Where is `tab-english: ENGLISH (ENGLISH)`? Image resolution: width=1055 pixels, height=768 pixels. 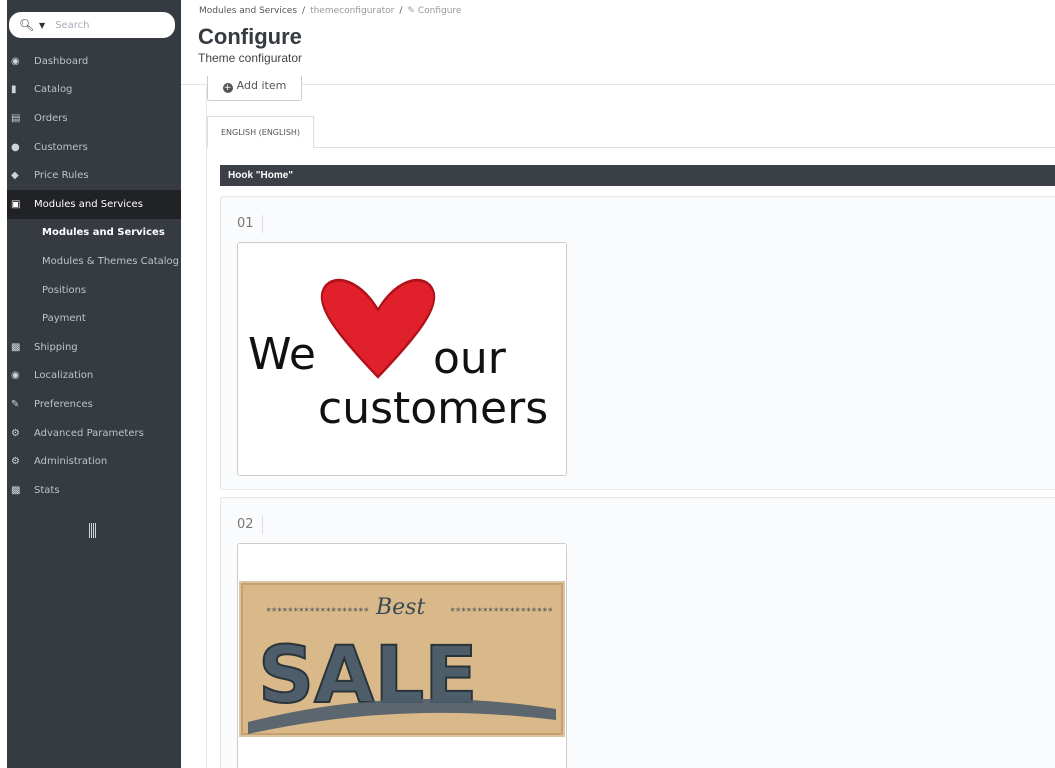
tab-english: ENGLISH (ENGLISH) is located at coordinates (260, 132).